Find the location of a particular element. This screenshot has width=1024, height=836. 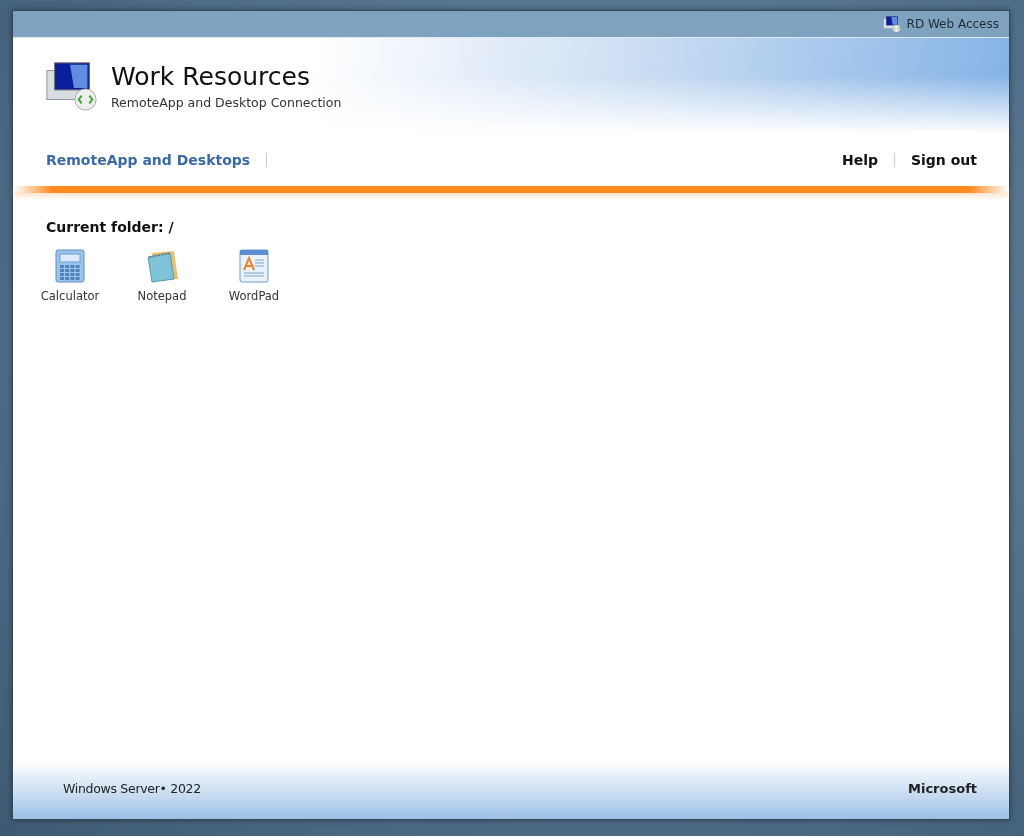

current-folder-label: Current folder: / is located at coordinates (110, 227).